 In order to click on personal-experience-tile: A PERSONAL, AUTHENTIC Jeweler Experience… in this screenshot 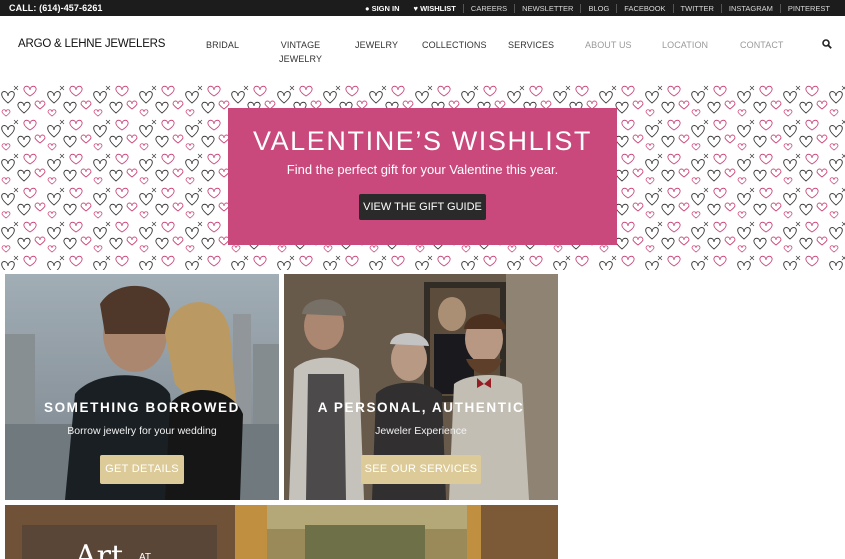, I will do `click(421, 387)`.